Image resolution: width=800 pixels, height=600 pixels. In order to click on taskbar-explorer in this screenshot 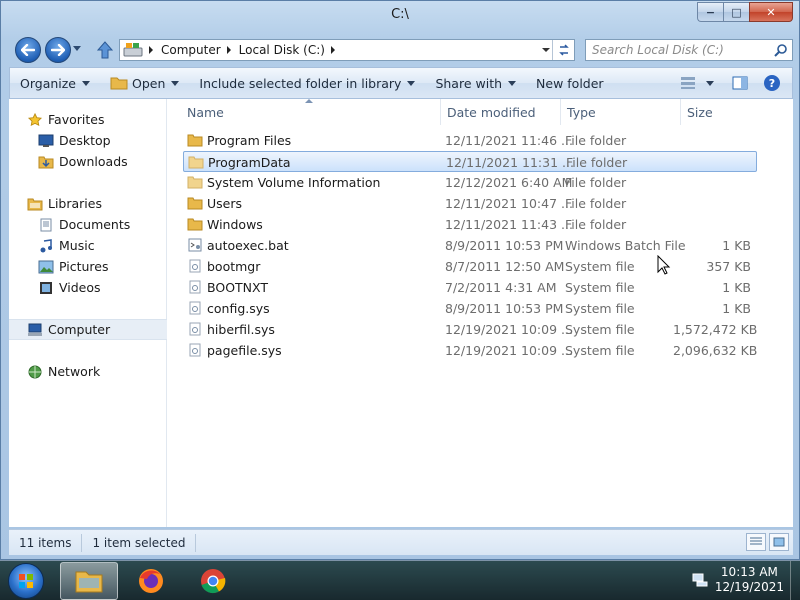, I will do `click(89, 581)`.